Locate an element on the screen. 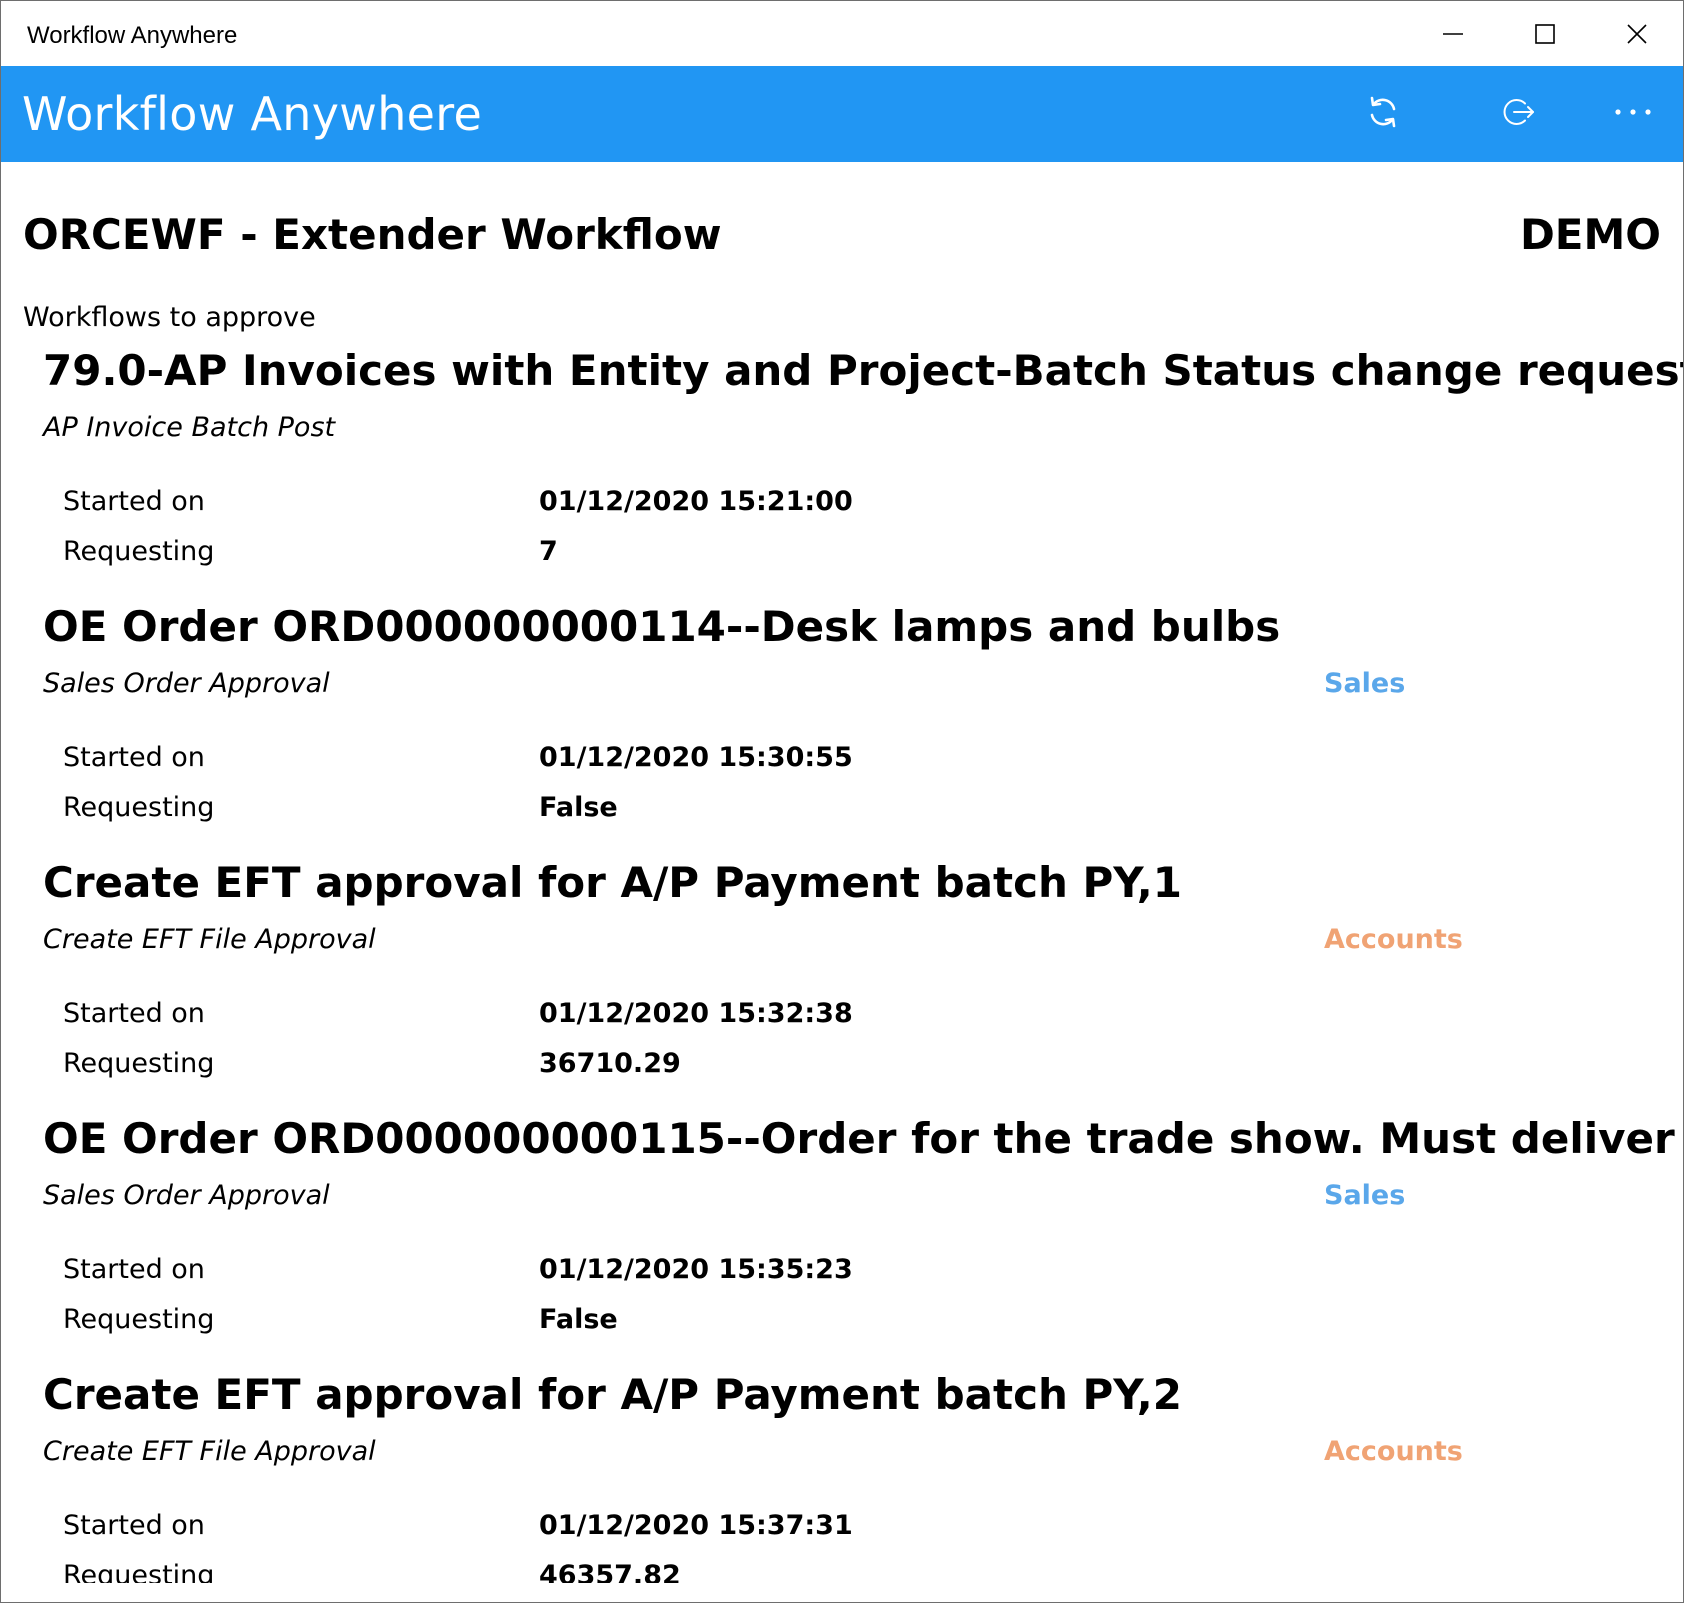 The width and height of the screenshot is (1684, 1603). app-title: Workflow Anywhere is located at coordinates (252, 114).